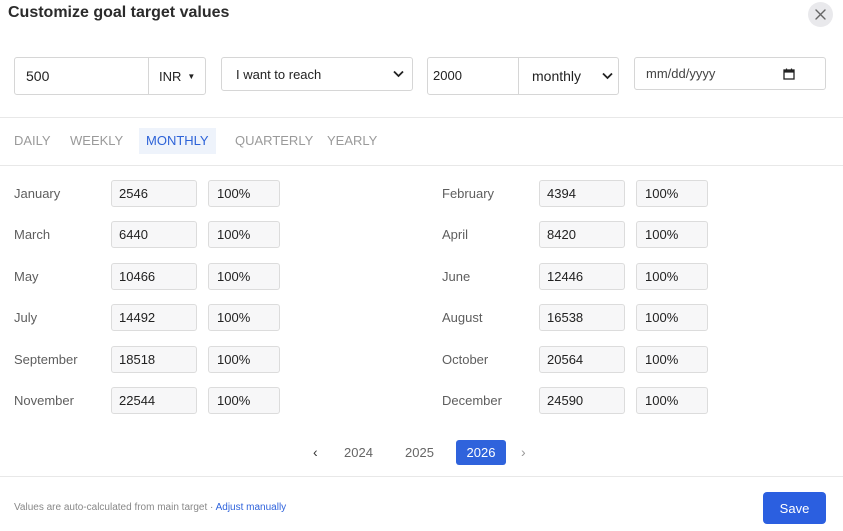 This screenshot has height=531, width=843. What do you see at coordinates (154, 276) in the screenshot?
I see `month-value-may: 10466` at bounding box center [154, 276].